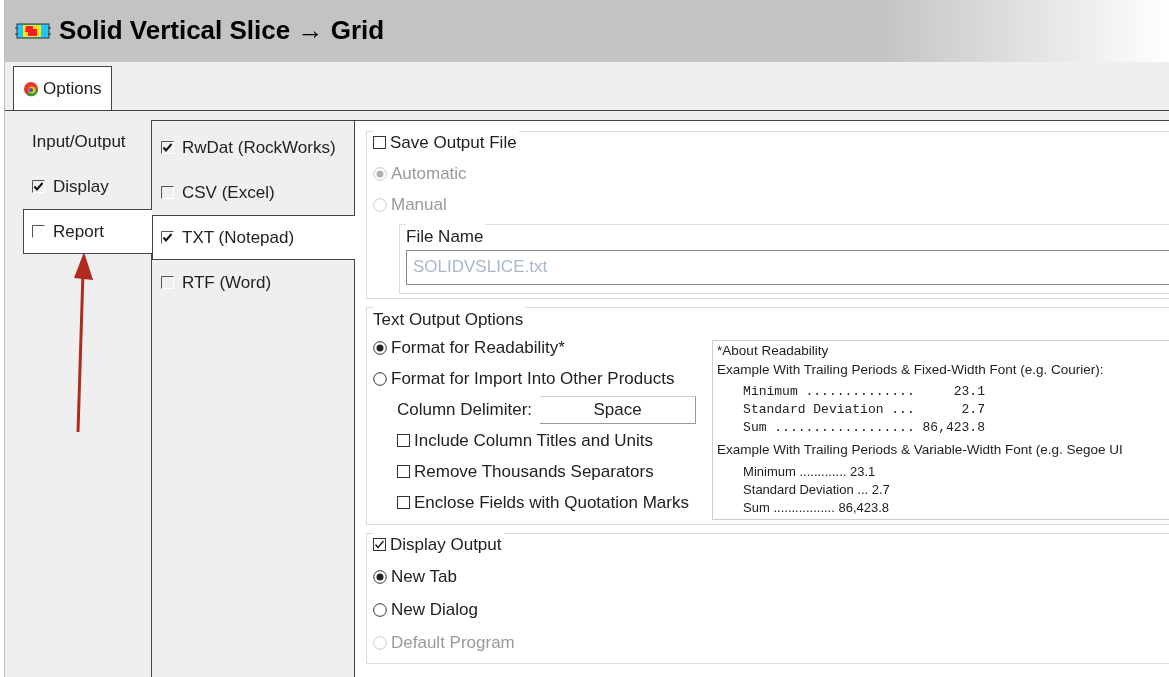  I want to click on radio-label: New Tab, so click(424, 577).